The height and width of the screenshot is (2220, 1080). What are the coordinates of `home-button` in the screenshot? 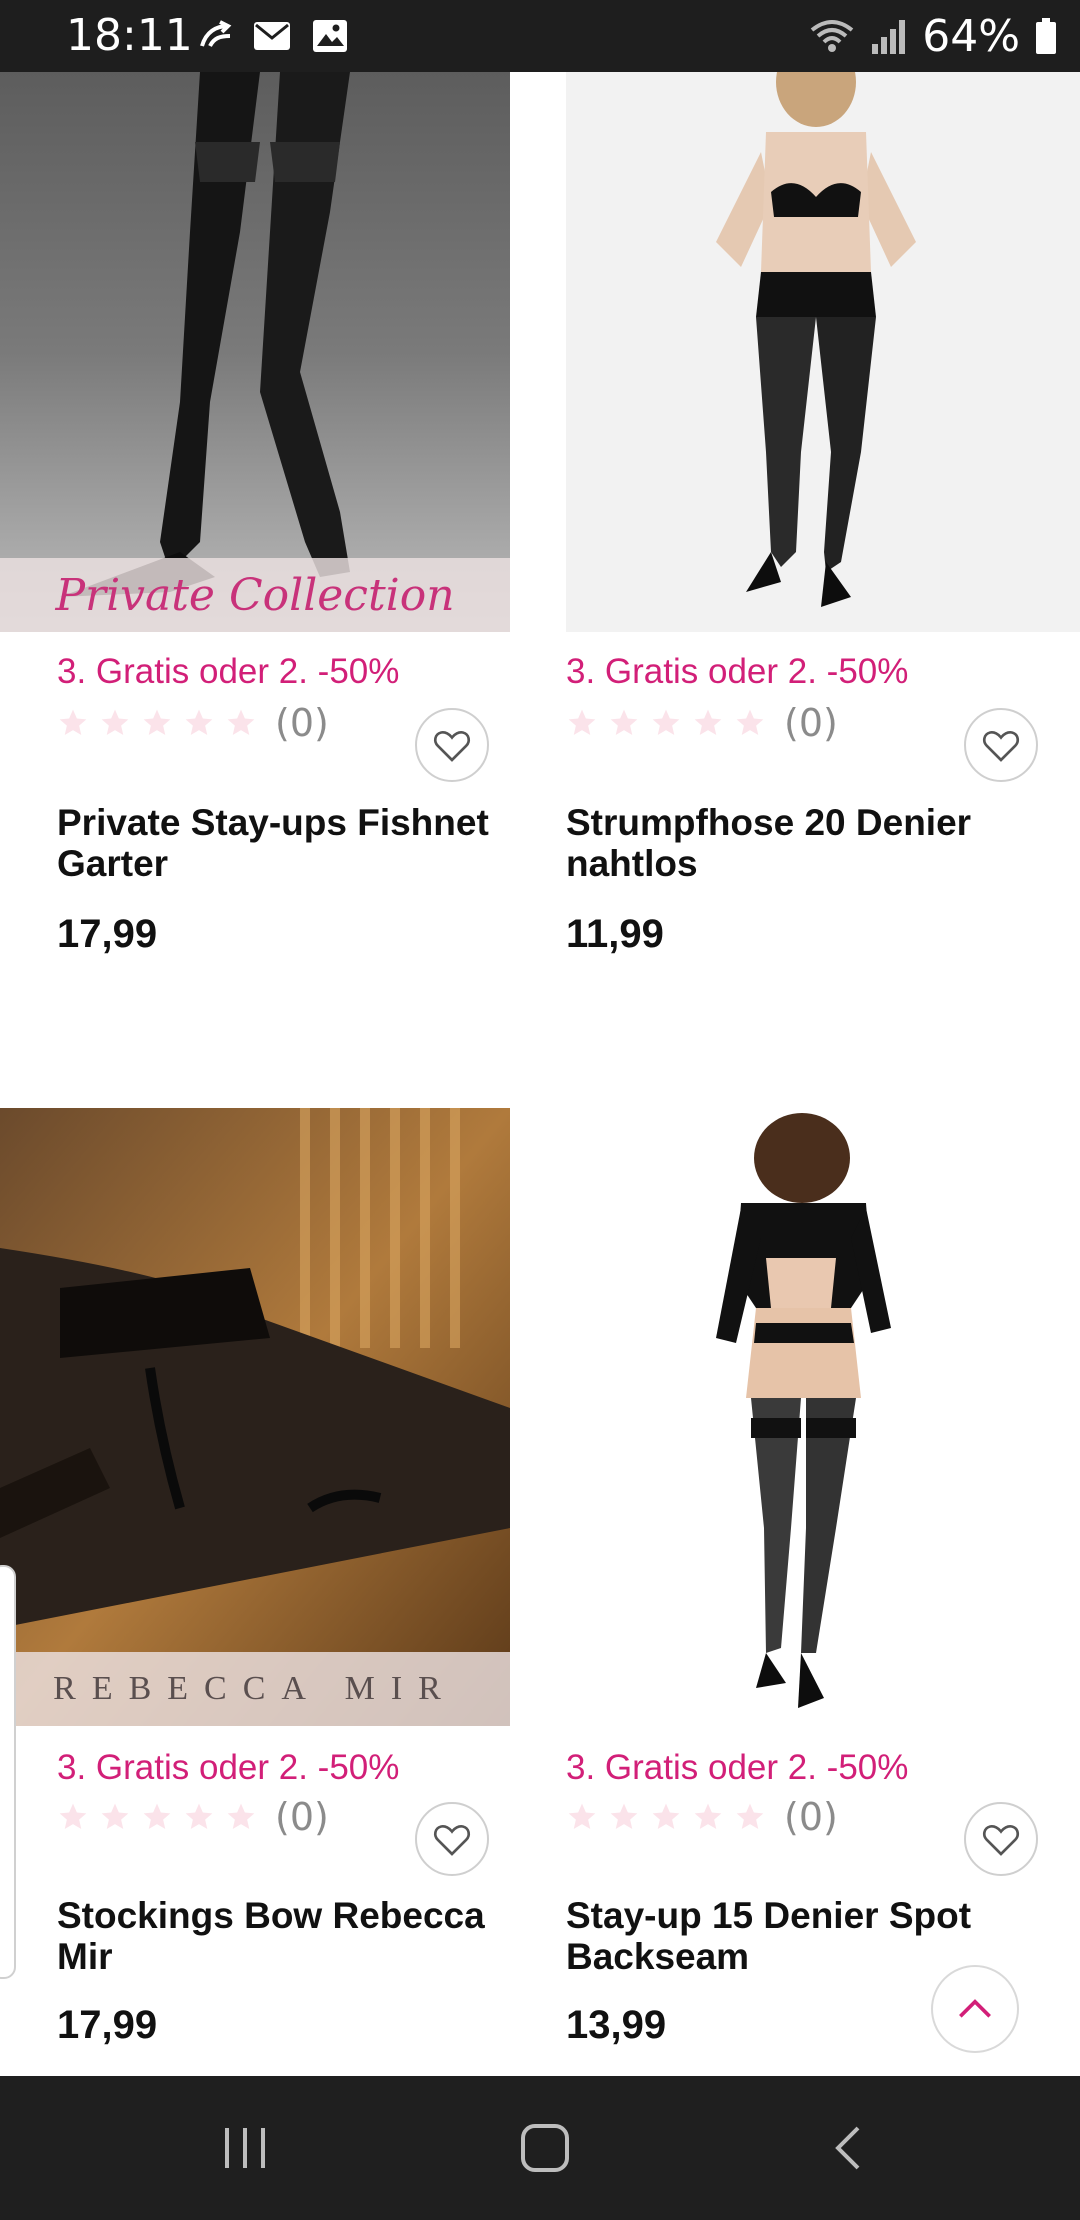 It's located at (545, 2148).